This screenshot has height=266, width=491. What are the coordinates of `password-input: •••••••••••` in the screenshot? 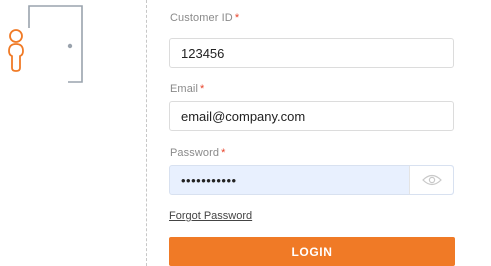 It's located at (311, 180).